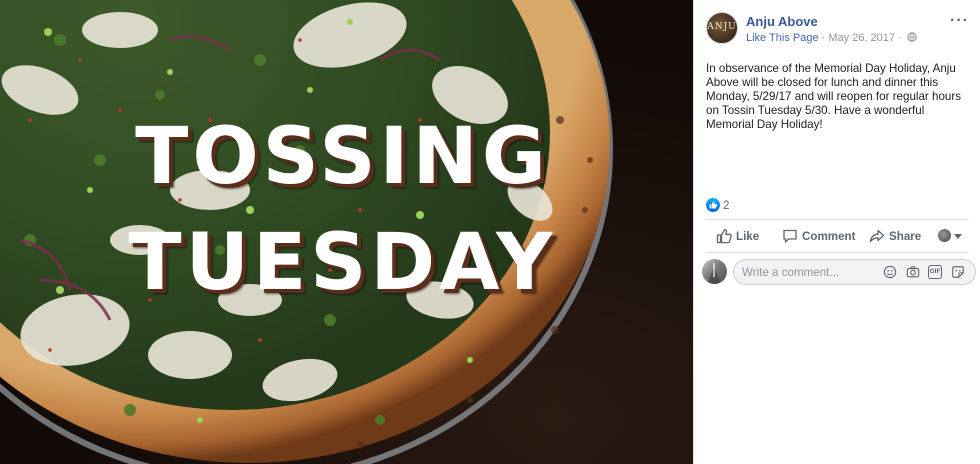  Describe the element at coordinates (861, 38) in the screenshot. I see `post-date: May 26, 2017` at that location.